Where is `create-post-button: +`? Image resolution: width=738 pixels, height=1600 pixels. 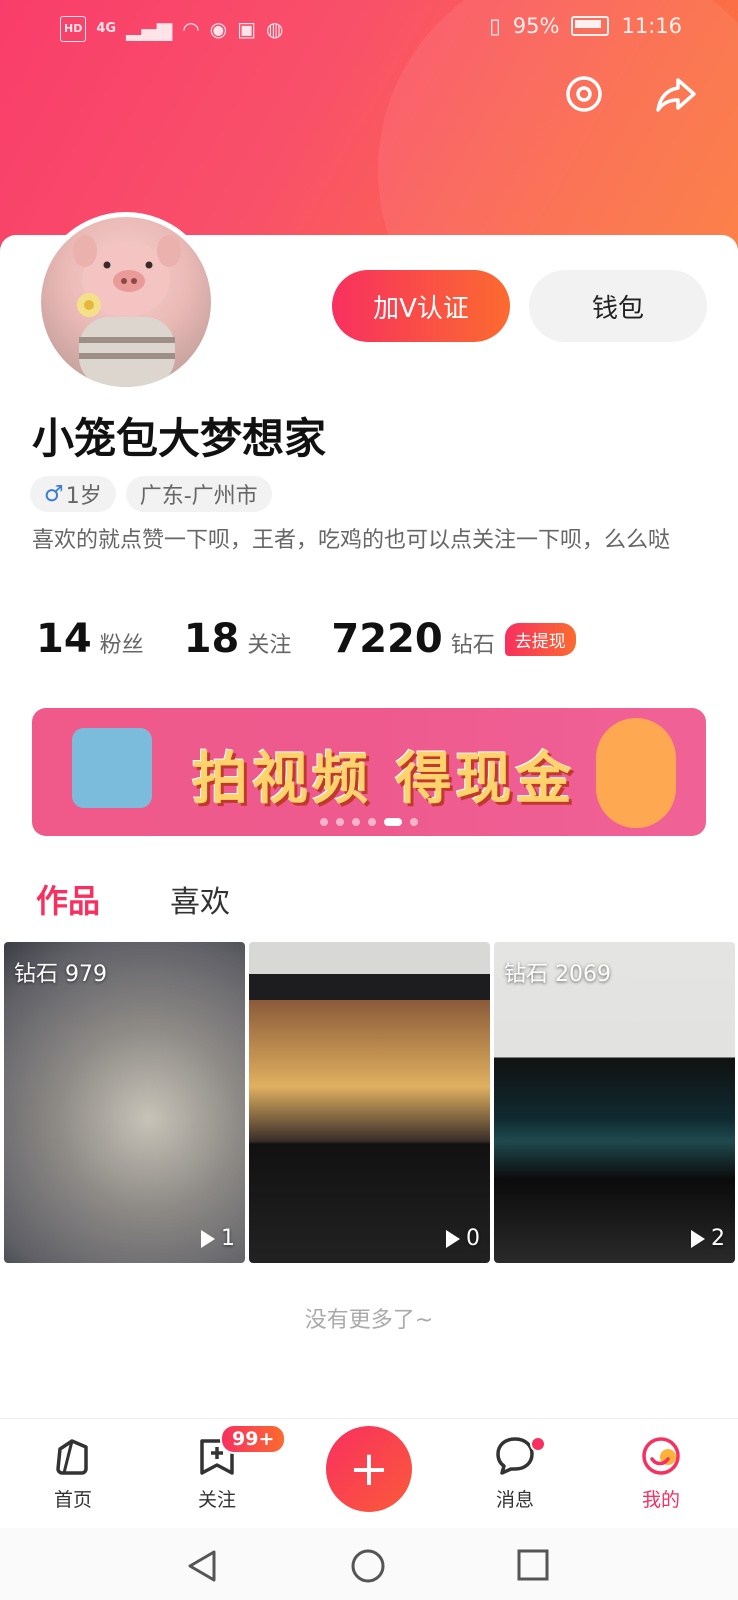
create-post-button: + is located at coordinates (369, 1469).